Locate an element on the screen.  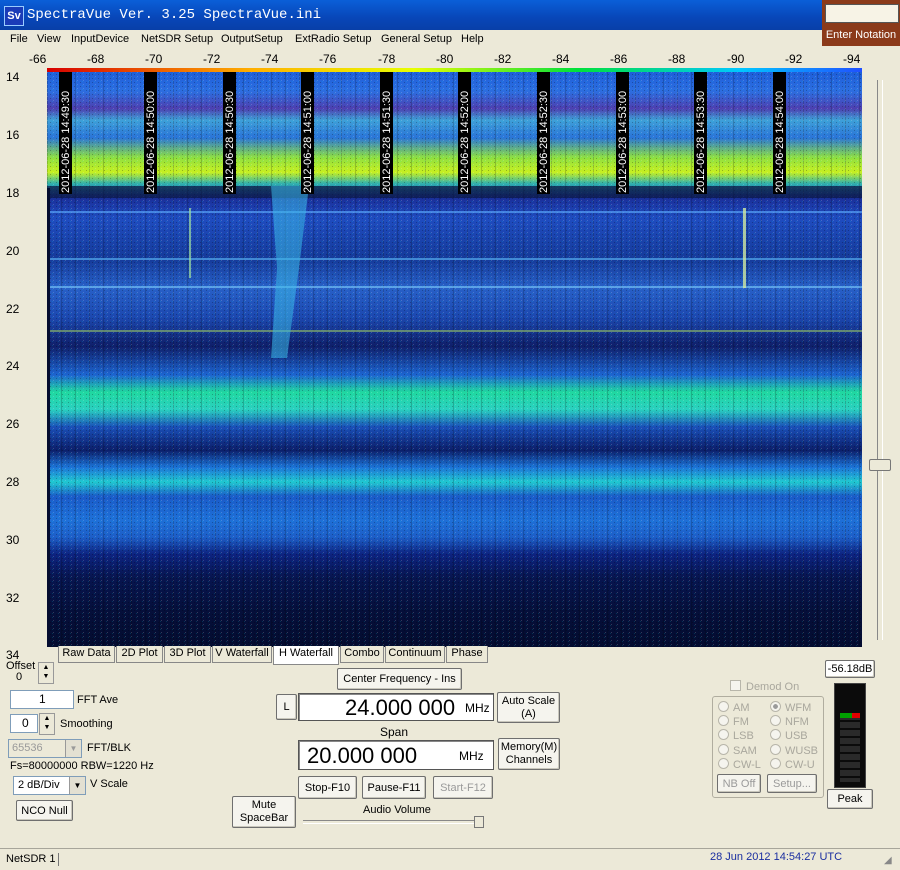
fft-ave-label: FFT Ave is located at coordinates (98, 700).